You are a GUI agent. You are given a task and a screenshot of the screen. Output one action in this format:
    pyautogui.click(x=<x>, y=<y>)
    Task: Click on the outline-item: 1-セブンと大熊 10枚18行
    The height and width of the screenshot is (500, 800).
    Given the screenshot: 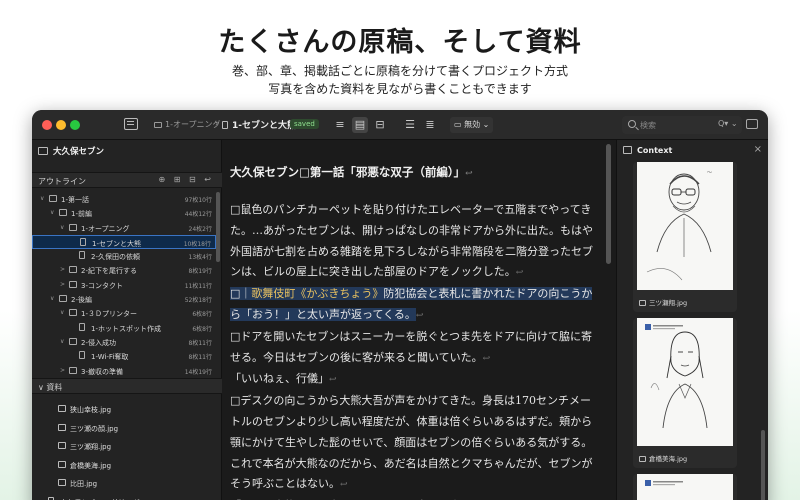 What is the action you would take?
    pyautogui.click(x=124, y=242)
    